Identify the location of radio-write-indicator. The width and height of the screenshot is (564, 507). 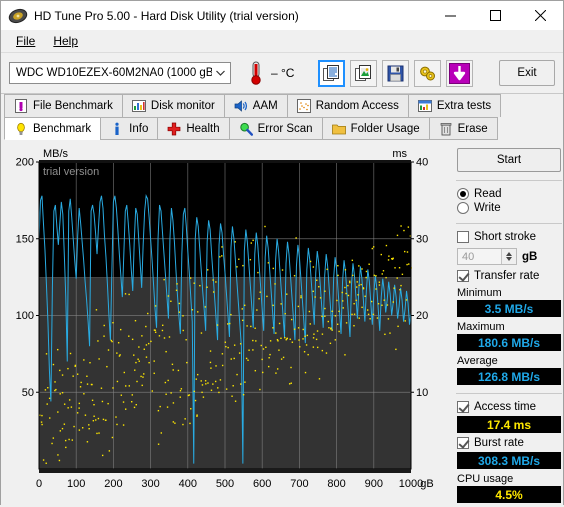
(463, 208).